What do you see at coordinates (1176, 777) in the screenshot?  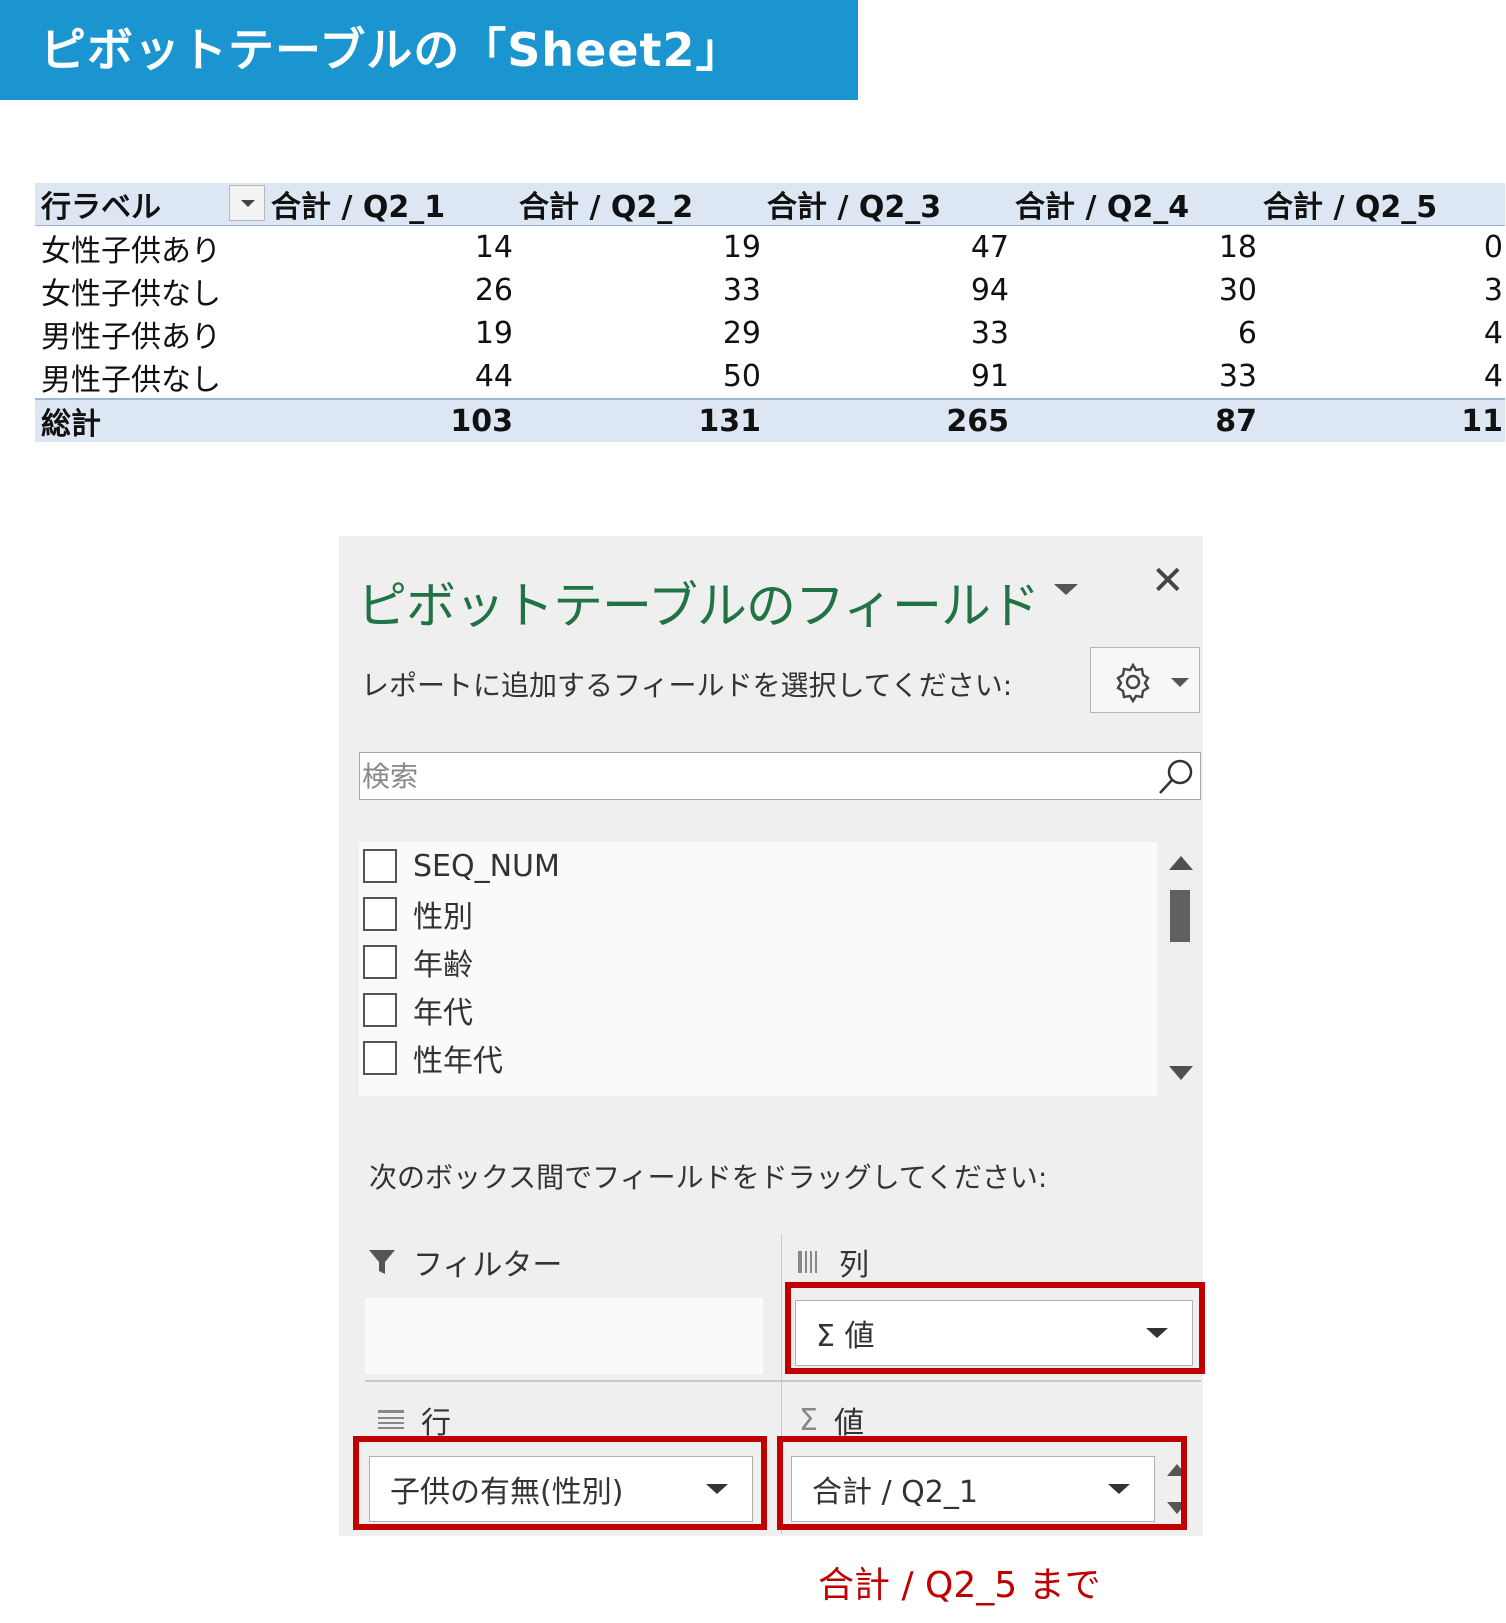 I see `search-icon` at bounding box center [1176, 777].